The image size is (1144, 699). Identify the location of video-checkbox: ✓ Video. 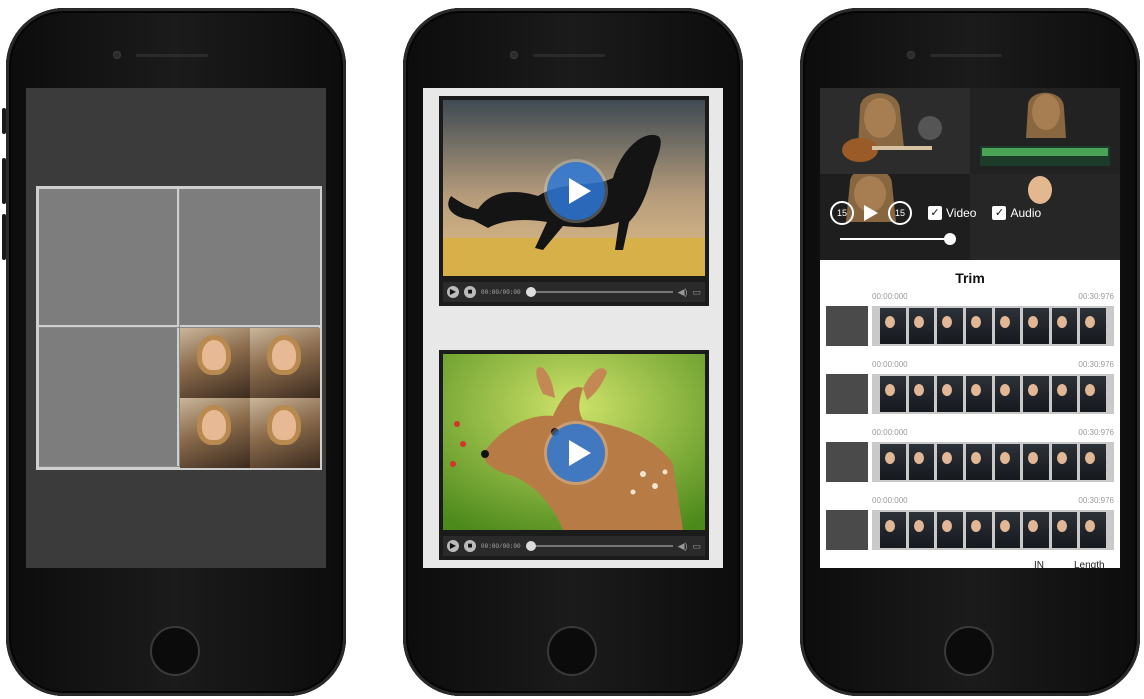
(952, 213).